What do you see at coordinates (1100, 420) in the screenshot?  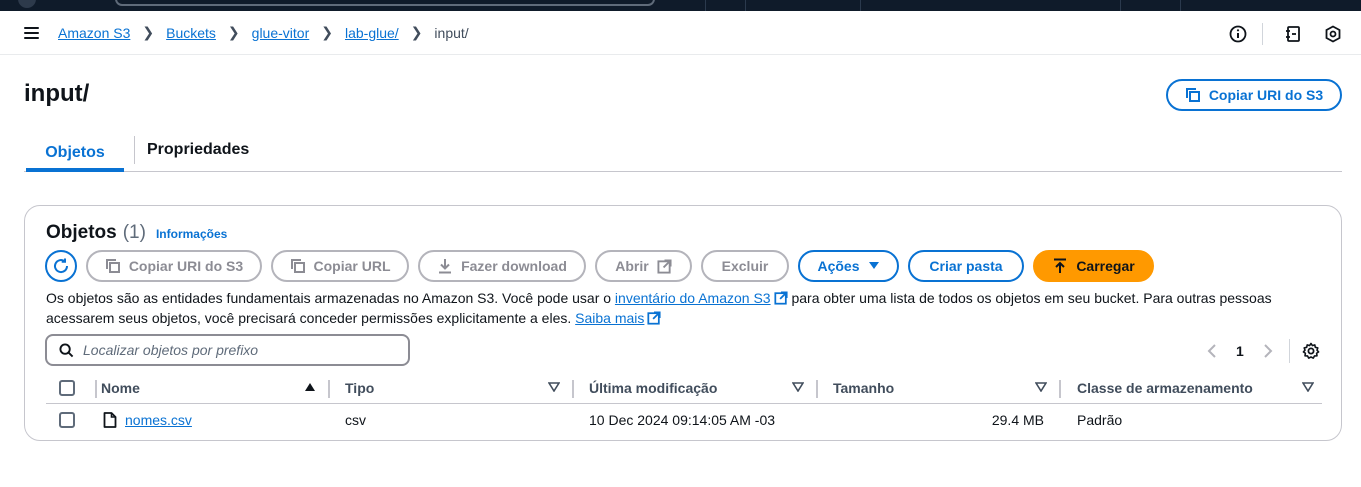 I see `row-storage-class: Padrão` at bounding box center [1100, 420].